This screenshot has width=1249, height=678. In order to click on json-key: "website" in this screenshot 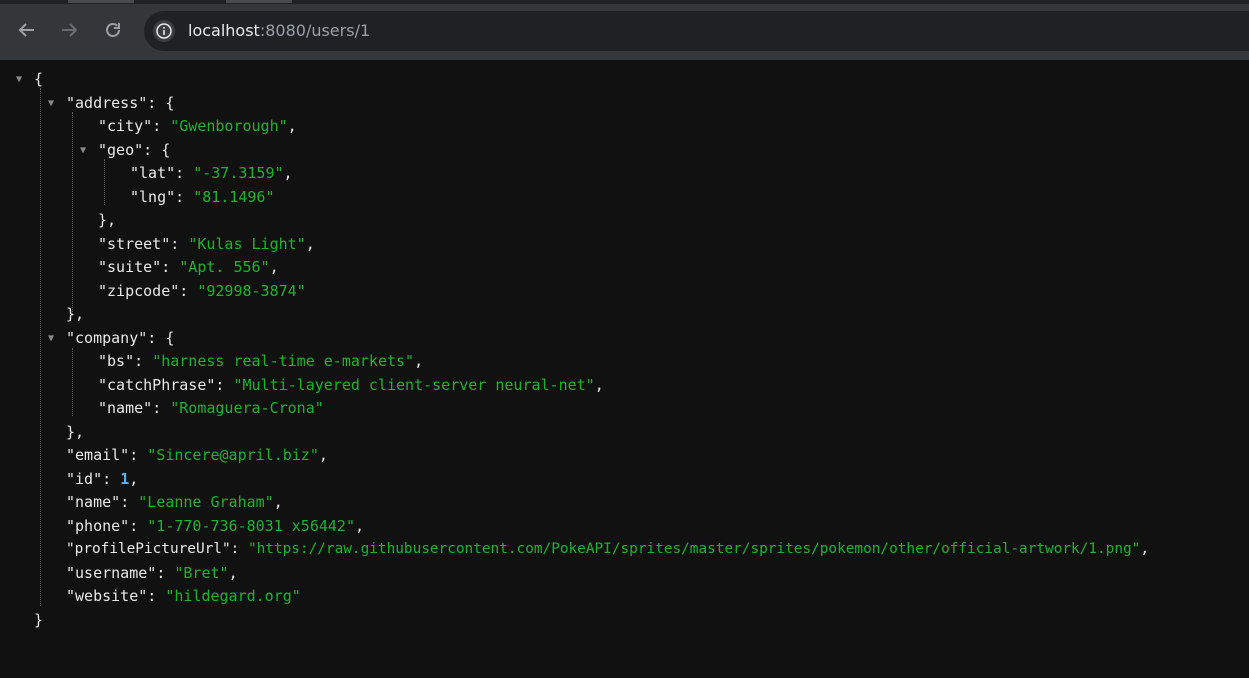, I will do `click(107, 596)`.